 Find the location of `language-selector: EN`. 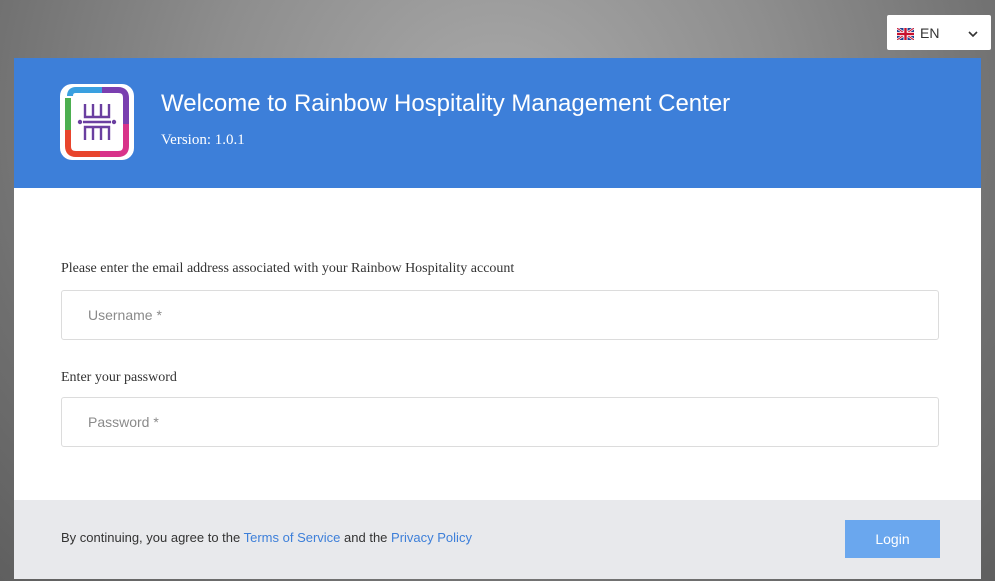

language-selector: EN is located at coordinates (939, 32).